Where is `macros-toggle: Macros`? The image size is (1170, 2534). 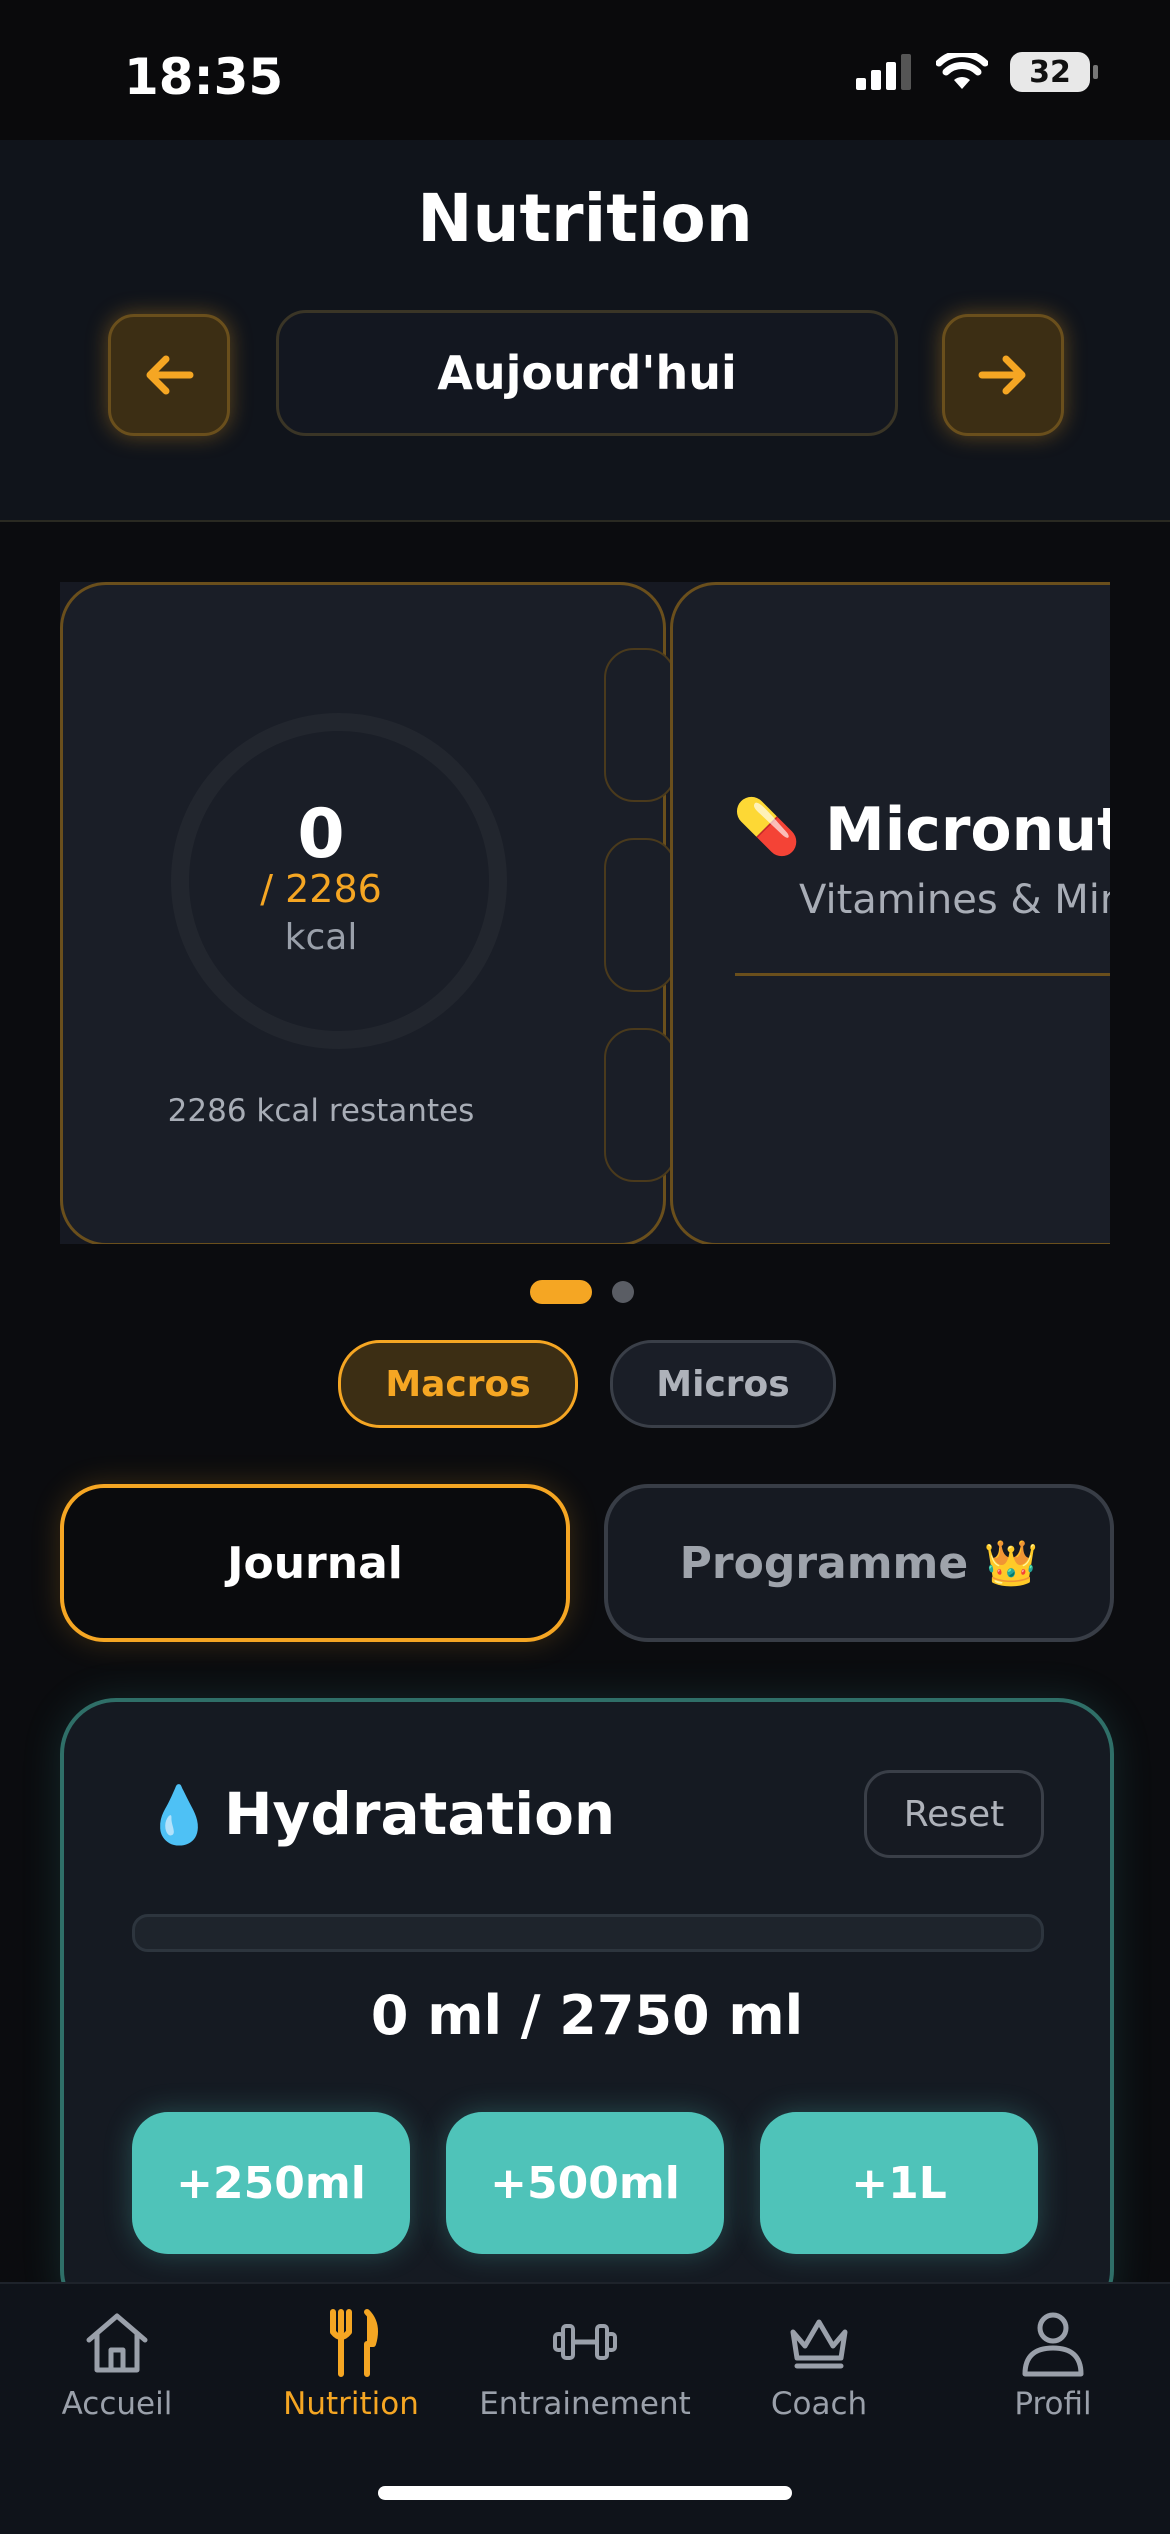 macros-toggle: Macros is located at coordinates (458, 1384).